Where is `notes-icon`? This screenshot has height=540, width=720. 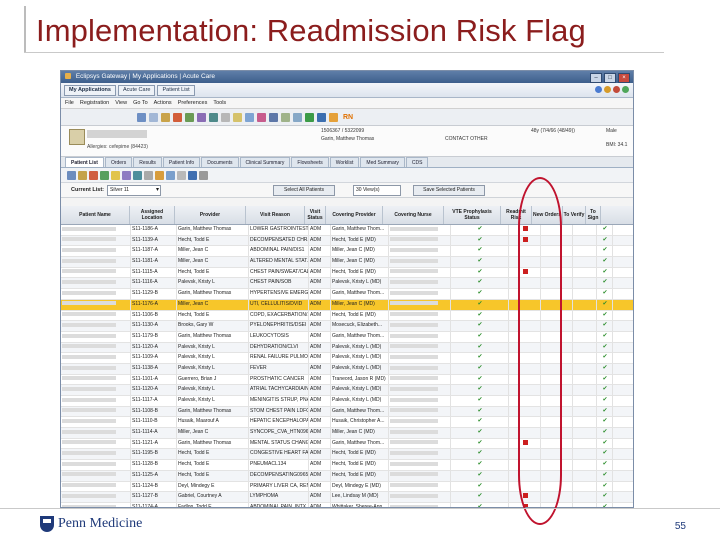
notes-icon is located at coordinates (165, 117).